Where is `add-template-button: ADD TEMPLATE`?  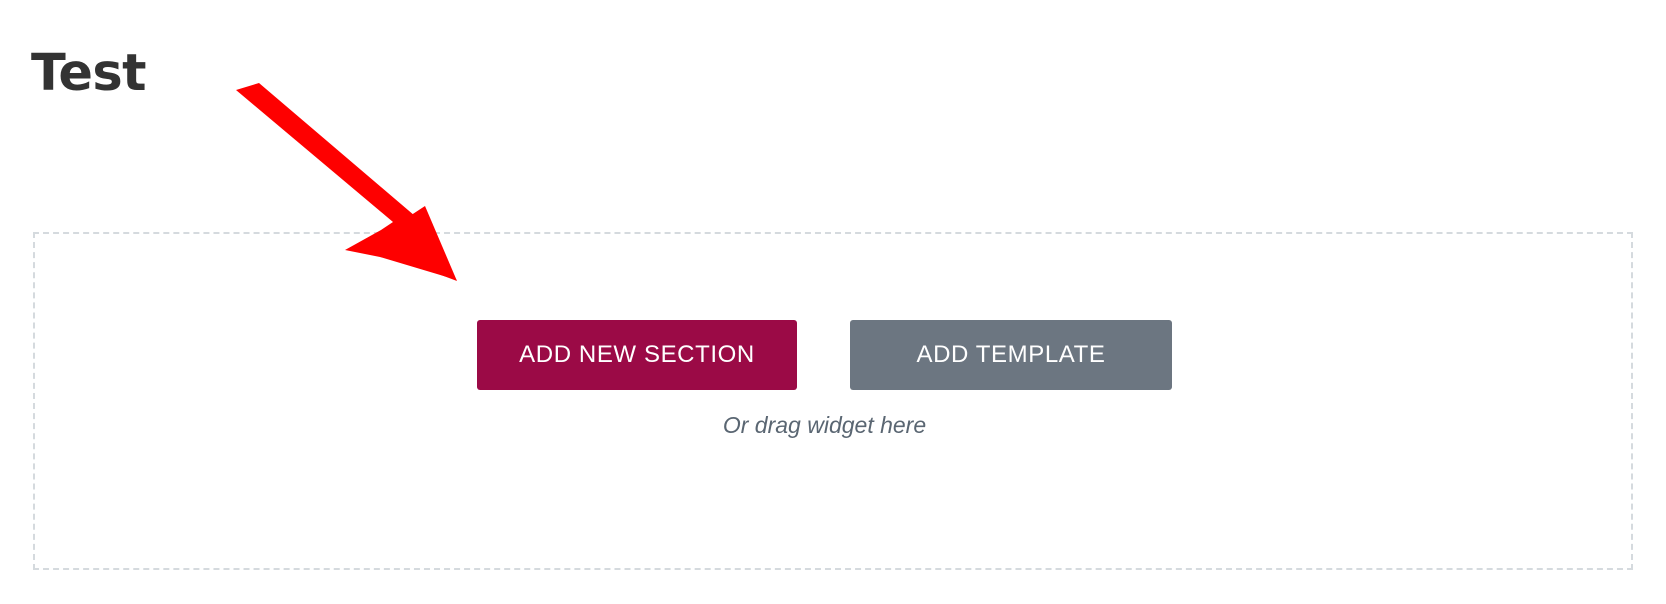 add-template-button: ADD TEMPLATE is located at coordinates (1011, 355).